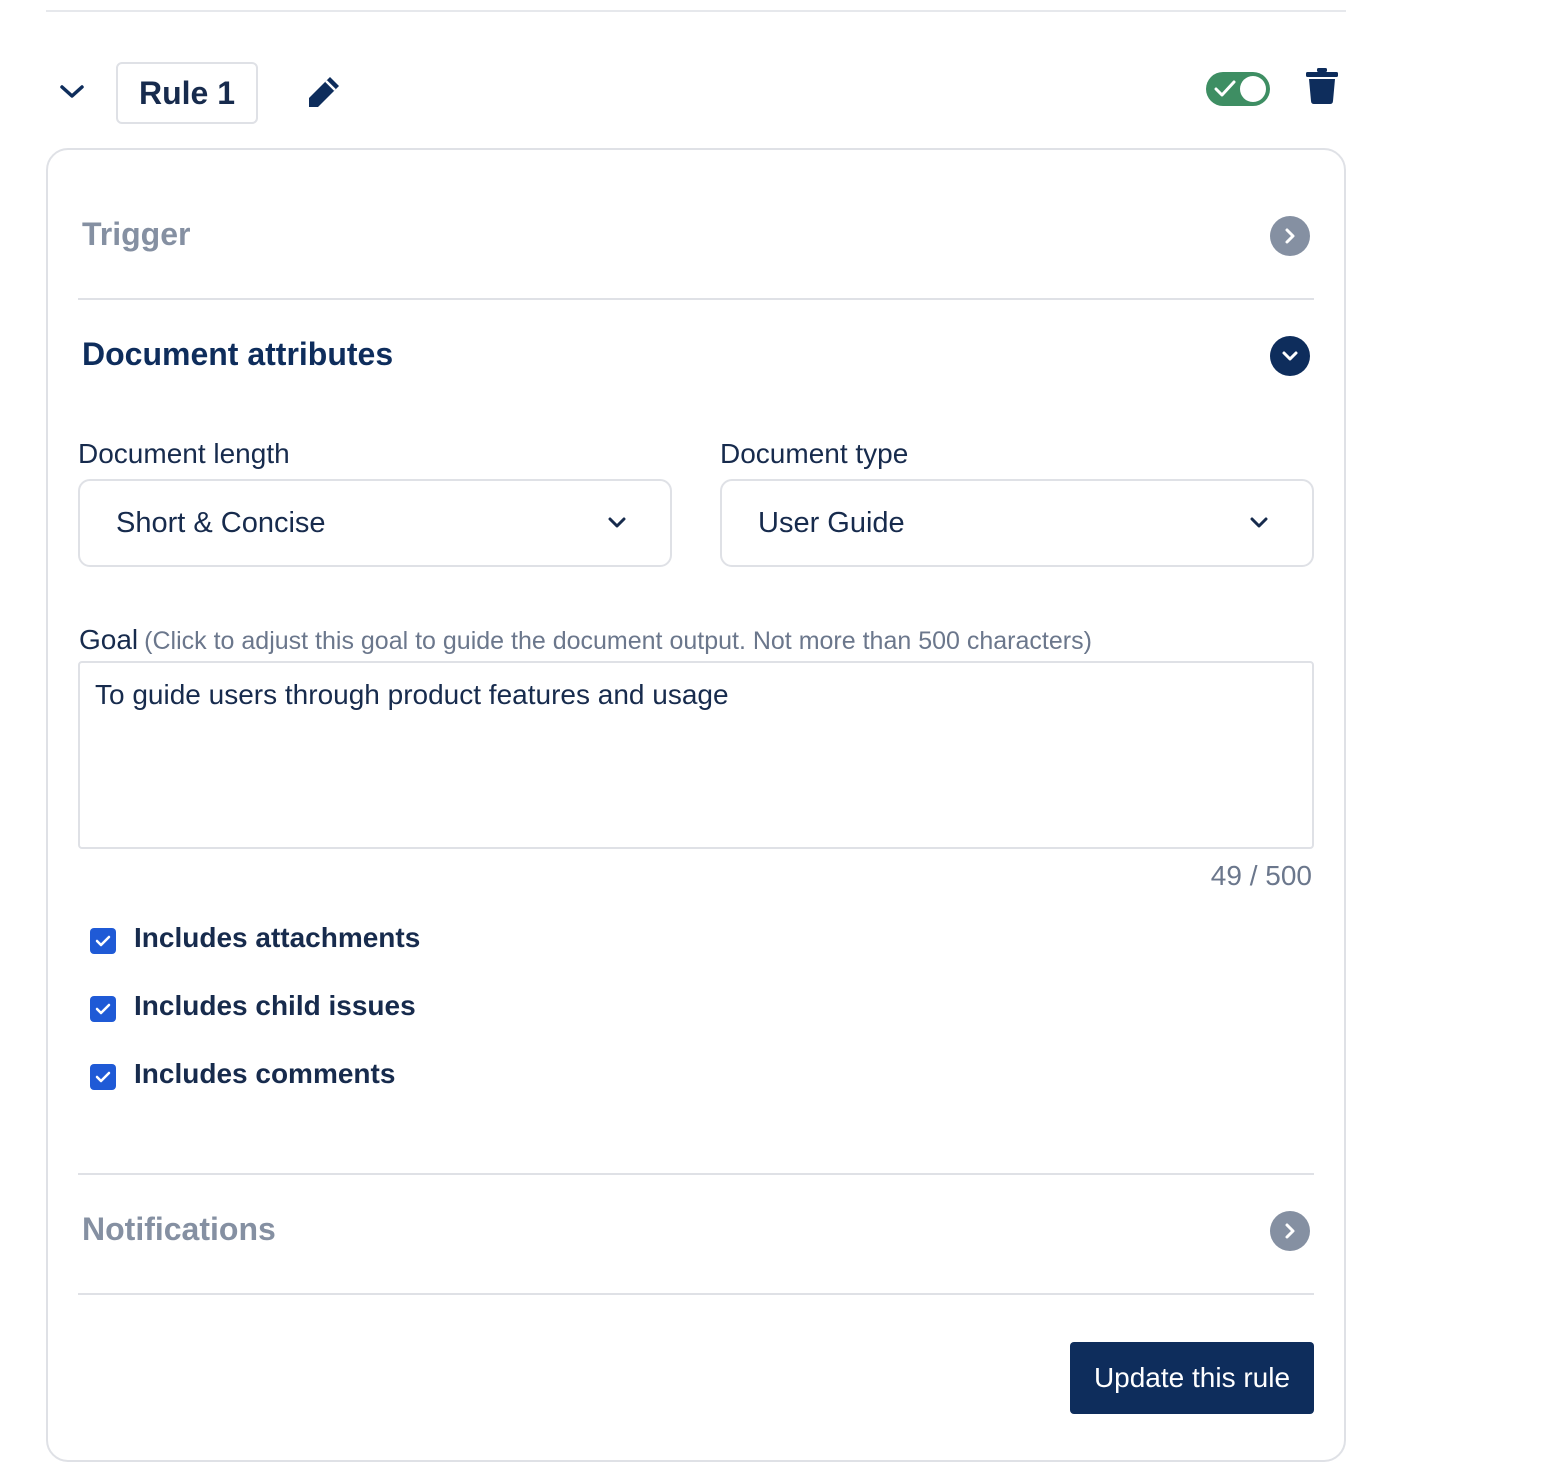 The image size is (1552, 1476). Describe the element at coordinates (136, 234) in the screenshot. I see `section-trigger-title: Trigger` at that location.